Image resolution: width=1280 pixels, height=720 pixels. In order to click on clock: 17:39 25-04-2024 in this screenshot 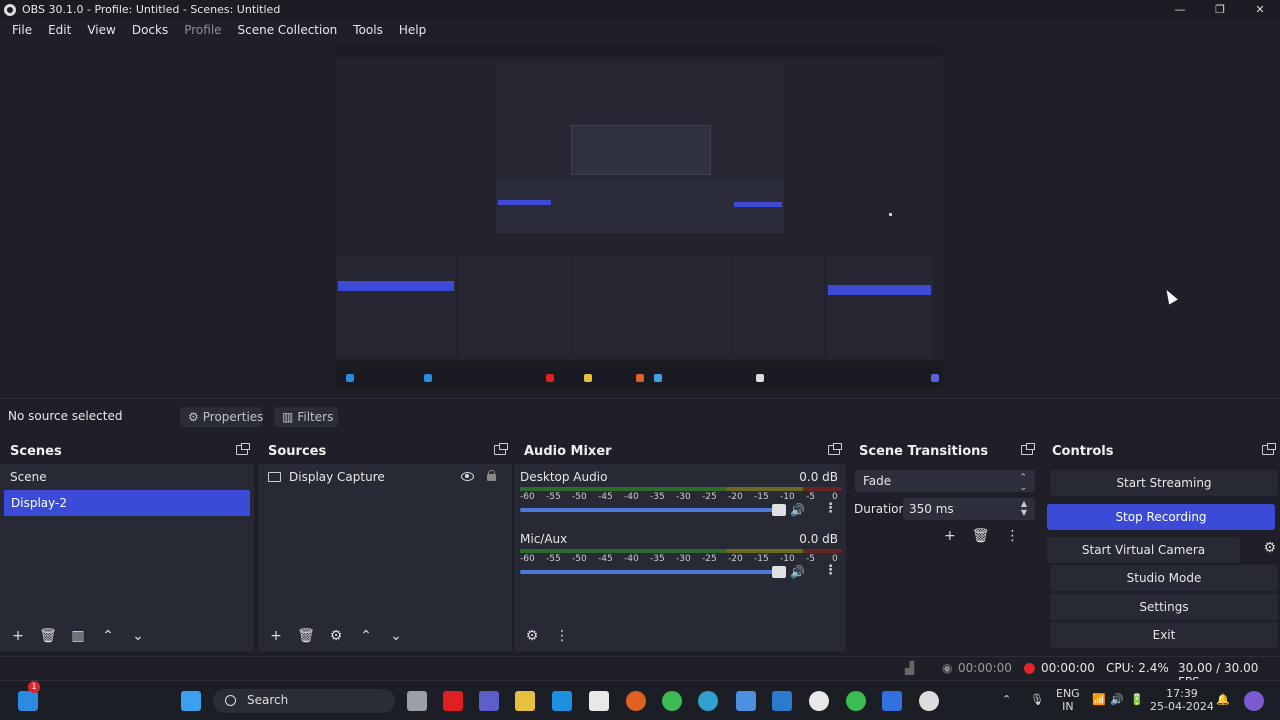, I will do `click(1182, 700)`.